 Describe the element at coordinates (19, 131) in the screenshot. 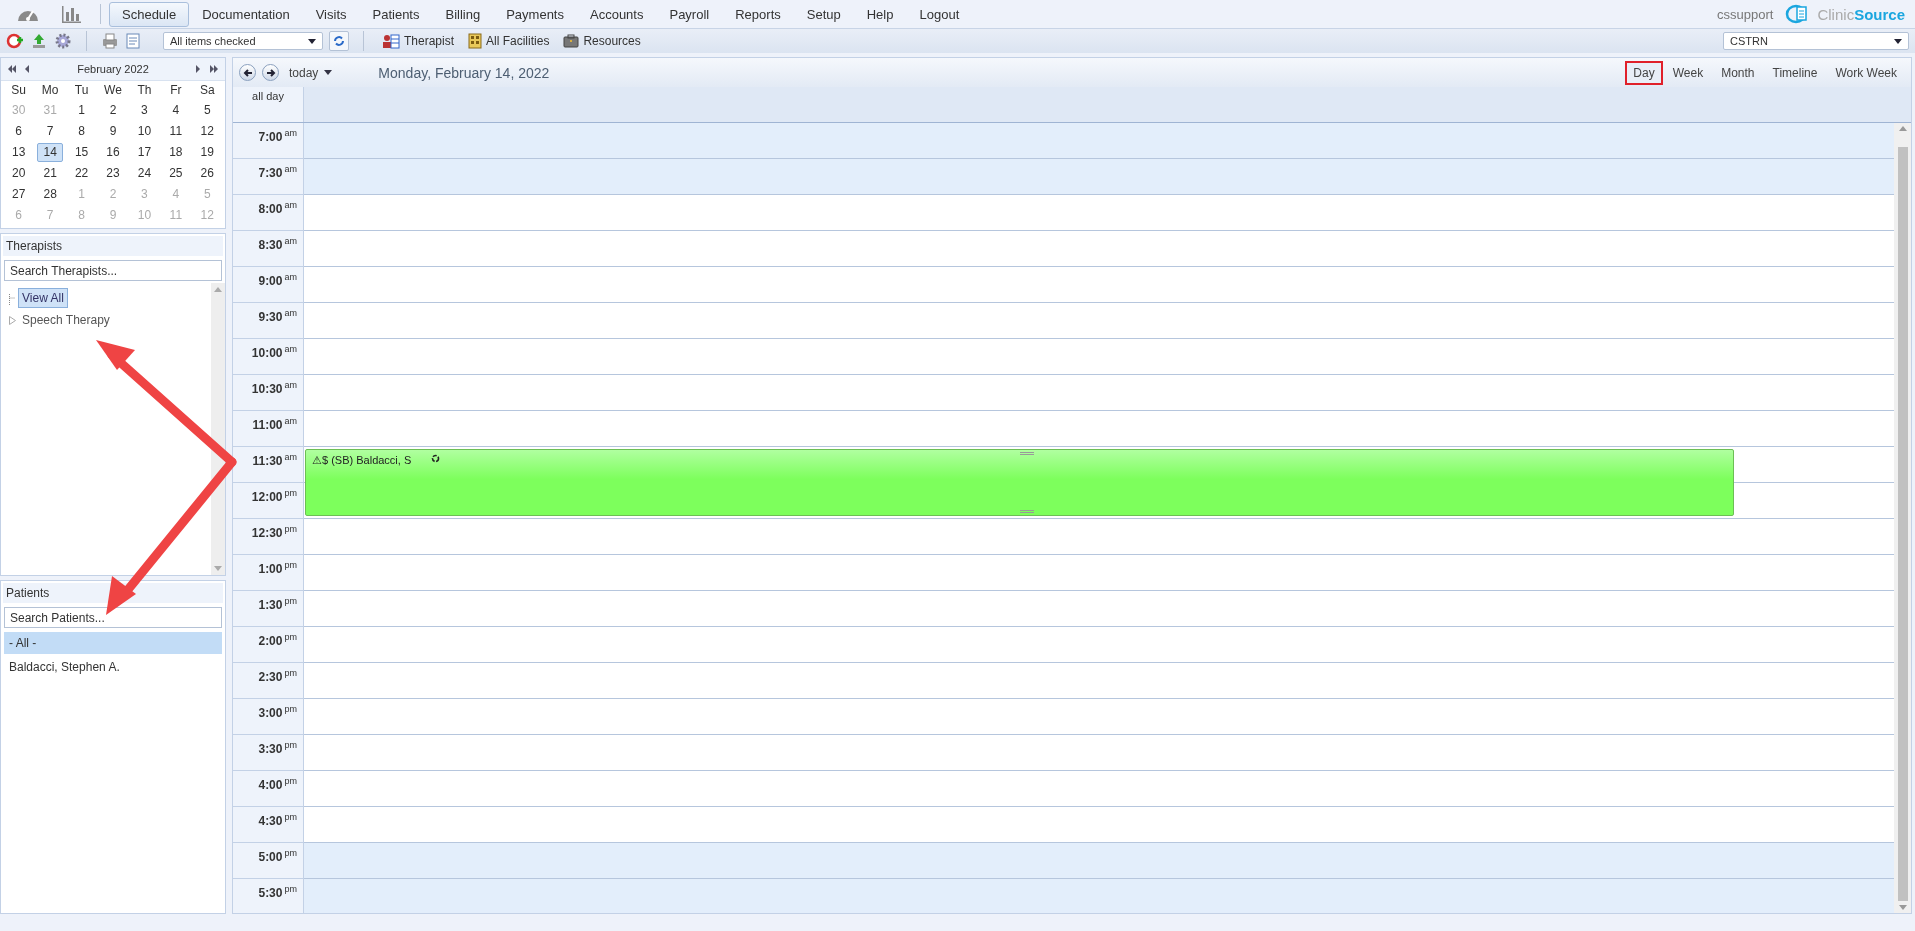

I see `calendar-day: 6` at that location.